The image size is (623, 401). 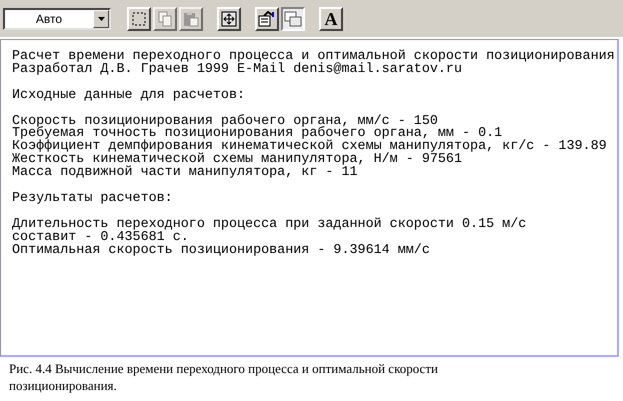 I want to click on windows-icon, so click(x=293, y=18).